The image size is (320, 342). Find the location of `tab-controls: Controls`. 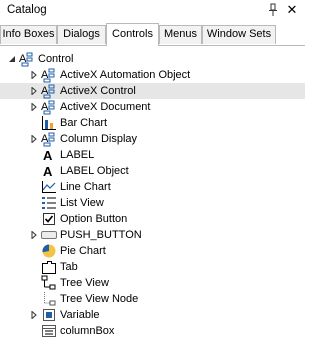

tab-controls: Controls is located at coordinates (132, 34).